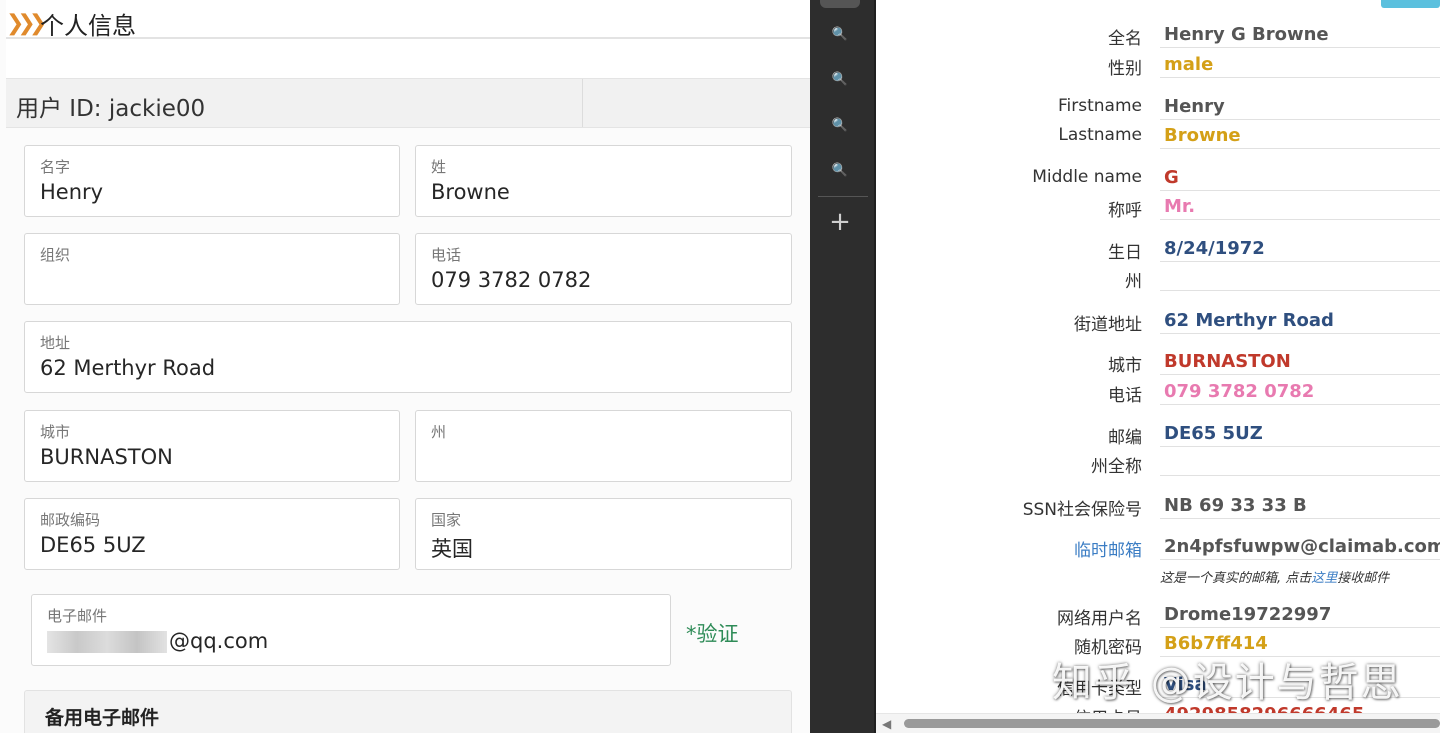  I want to click on last-name-value: Browne, so click(470, 192).